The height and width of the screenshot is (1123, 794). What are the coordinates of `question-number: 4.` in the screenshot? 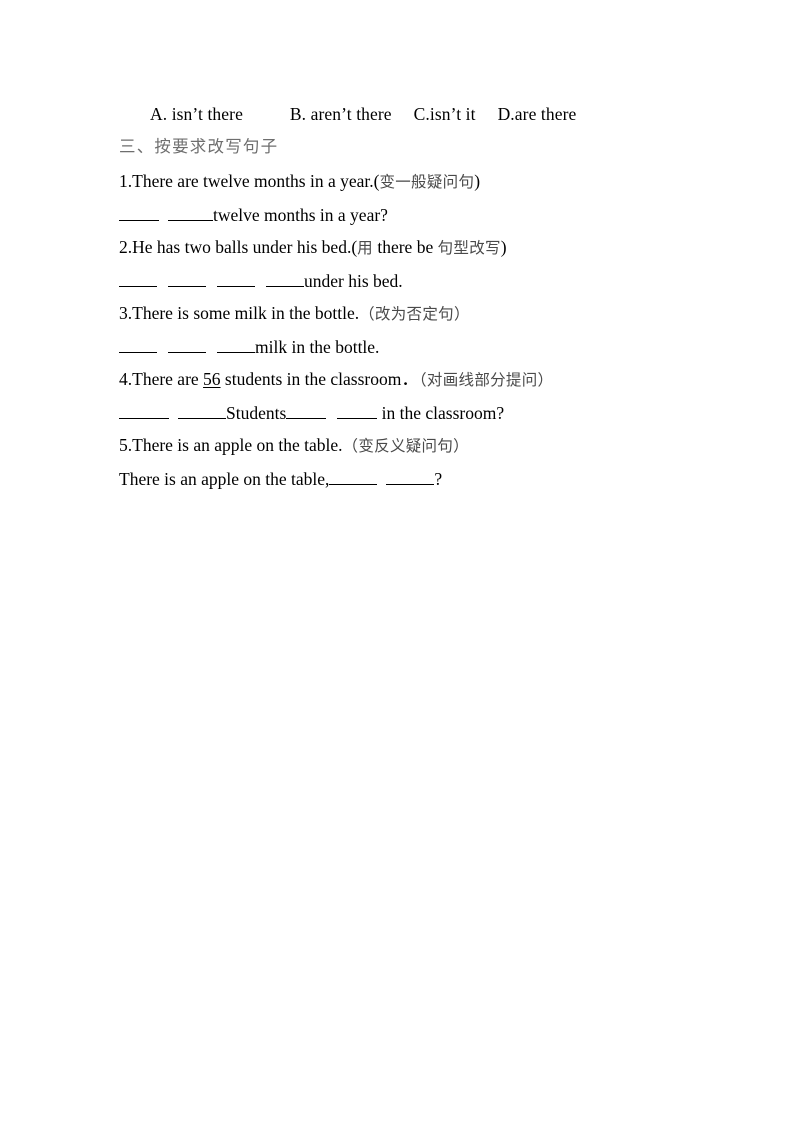 It's located at (126, 379).